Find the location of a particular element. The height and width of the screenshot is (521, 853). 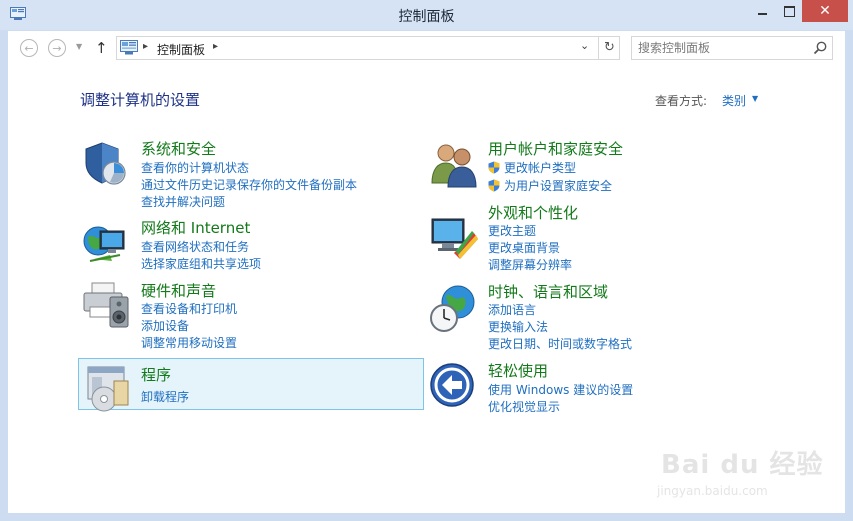

recent-locations-dropdown: ▼ is located at coordinates (79, 46).